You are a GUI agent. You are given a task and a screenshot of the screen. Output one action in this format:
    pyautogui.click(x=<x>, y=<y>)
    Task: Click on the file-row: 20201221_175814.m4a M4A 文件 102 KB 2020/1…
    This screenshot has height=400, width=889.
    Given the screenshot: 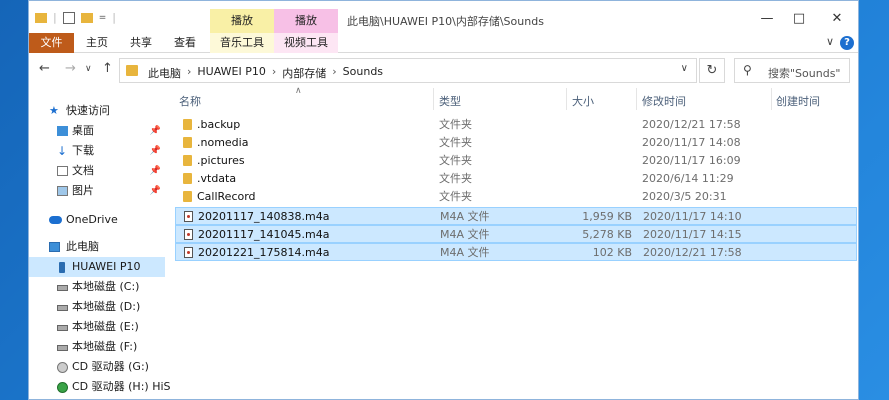 What is the action you would take?
    pyautogui.click(x=516, y=252)
    